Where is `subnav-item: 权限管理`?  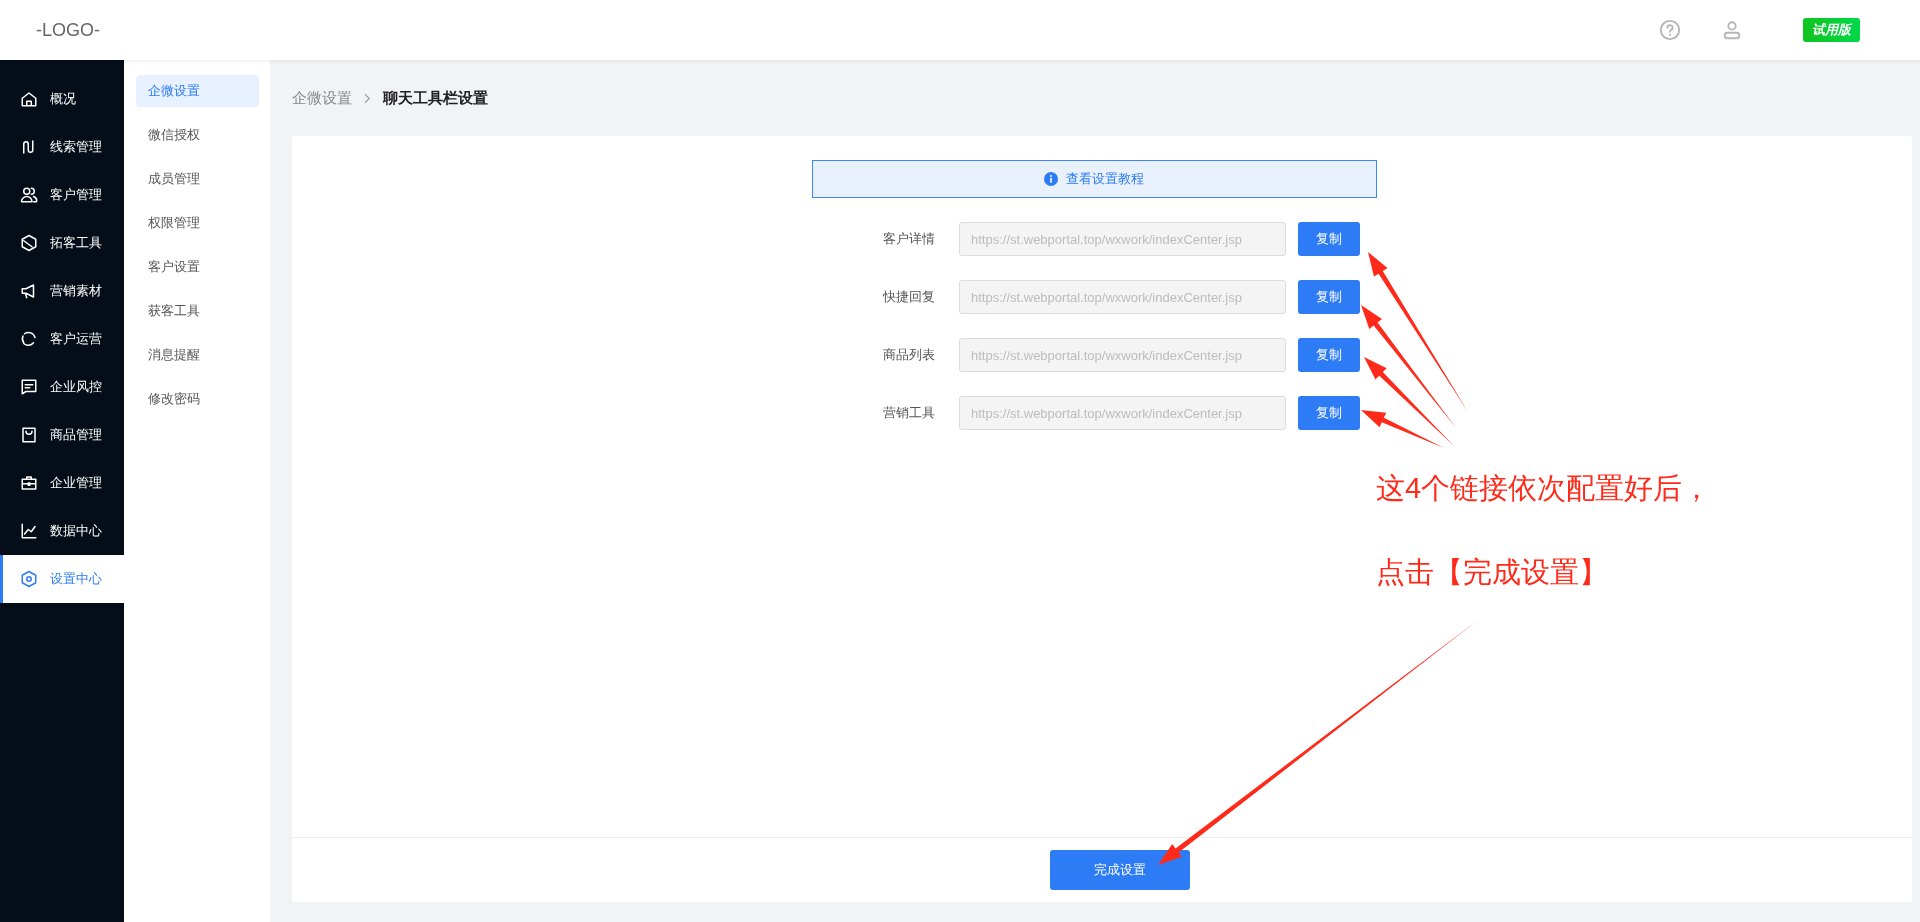 subnav-item: 权限管理 is located at coordinates (197, 223).